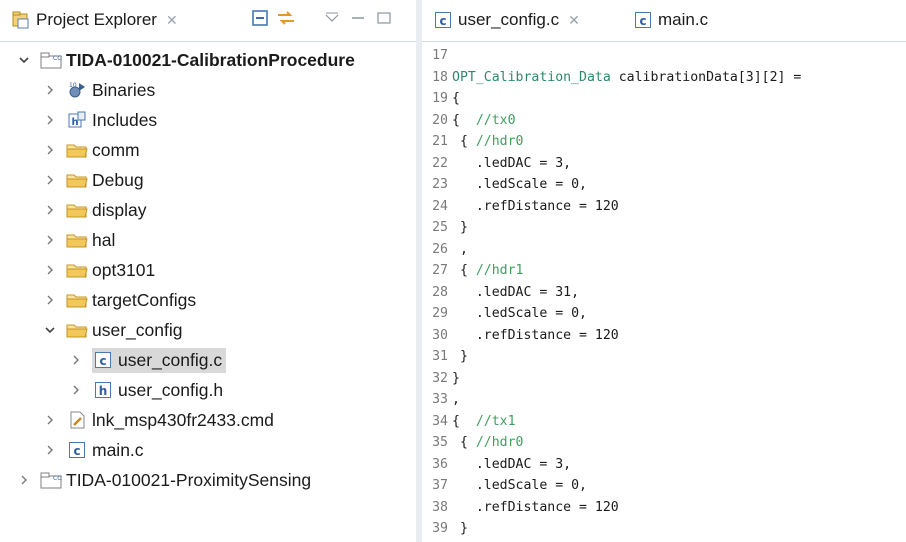  I want to click on tree-item: Debug, so click(74, 180).